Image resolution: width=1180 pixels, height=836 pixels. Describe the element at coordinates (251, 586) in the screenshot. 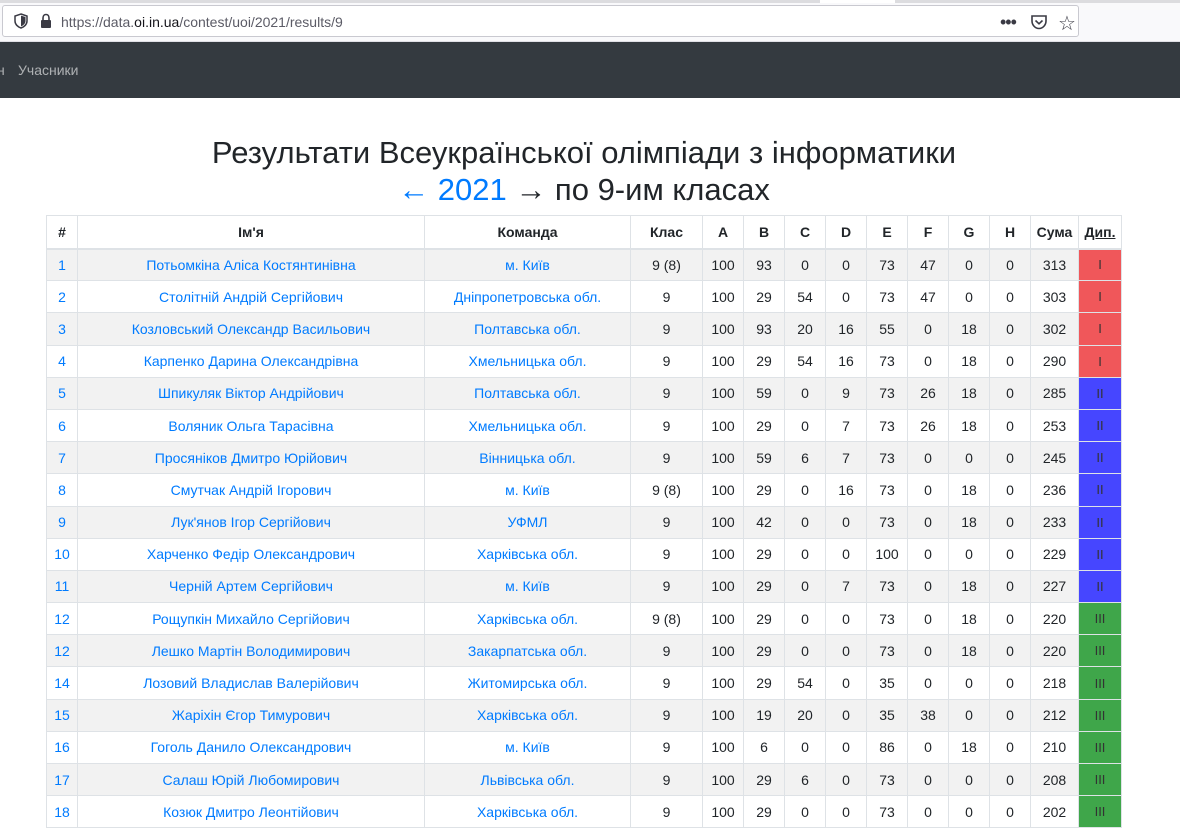

I see `participant-name-link: Черній Артем Сергійович` at that location.